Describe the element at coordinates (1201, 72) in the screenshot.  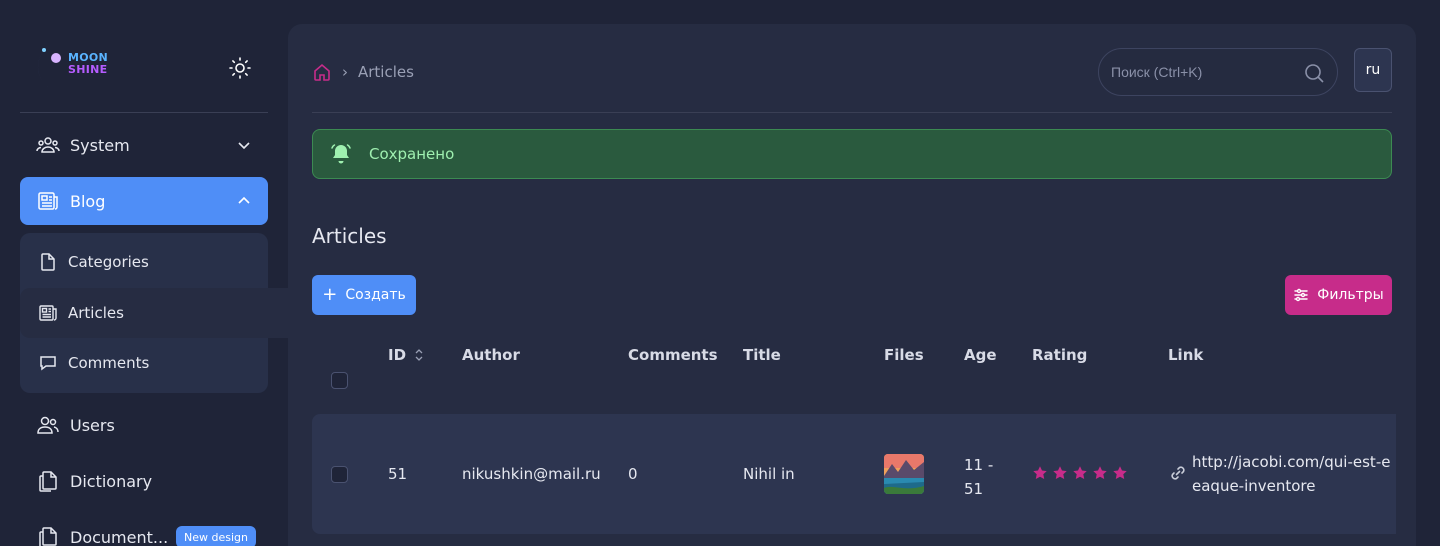
I see `search-input` at that location.